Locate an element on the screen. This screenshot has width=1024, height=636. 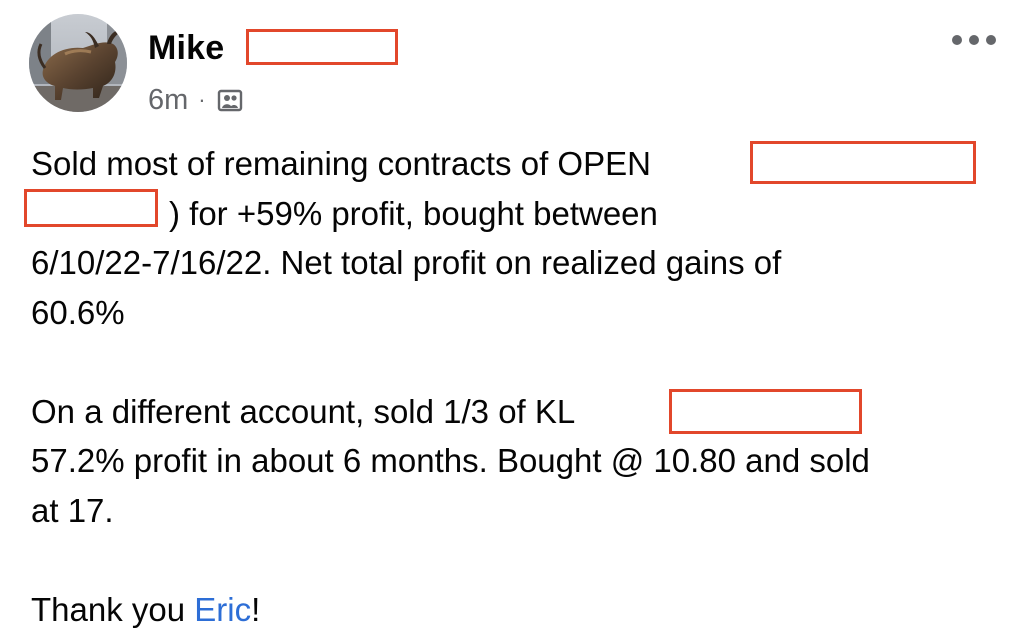
post-line: Thank you Eric! is located at coordinates (518, 610).